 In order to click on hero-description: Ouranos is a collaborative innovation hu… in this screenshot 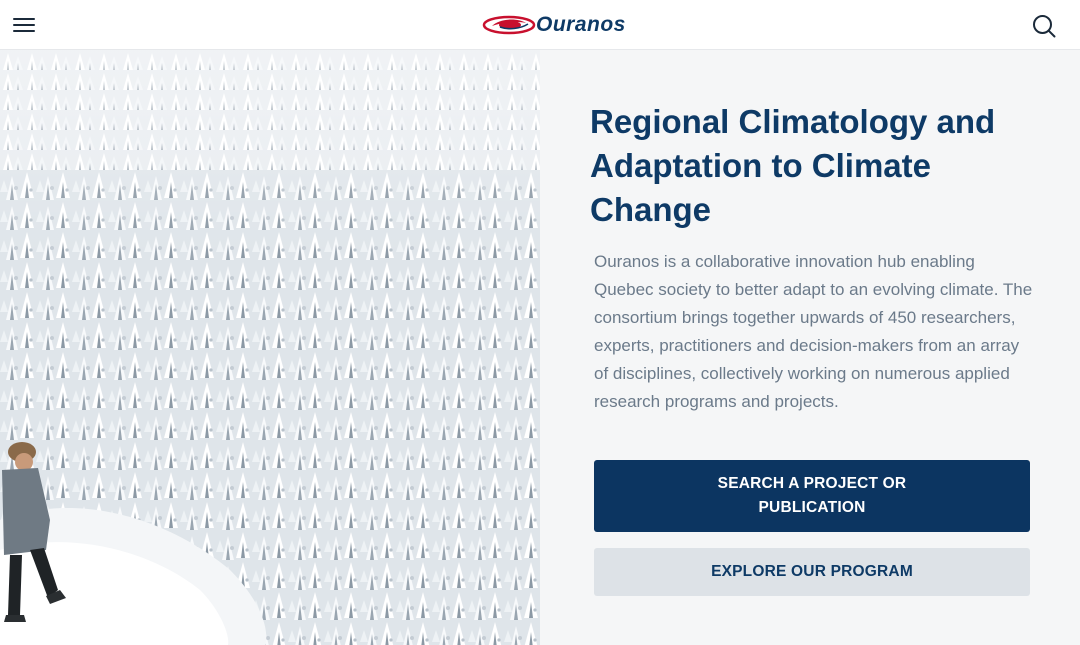, I will do `click(813, 331)`.